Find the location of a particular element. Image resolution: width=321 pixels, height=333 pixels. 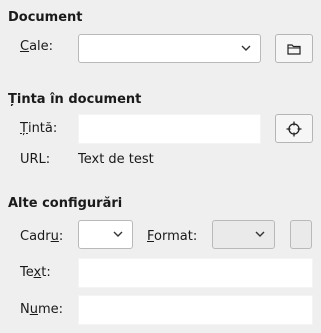

name-label: Nume: is located at coordinates (41, 309).